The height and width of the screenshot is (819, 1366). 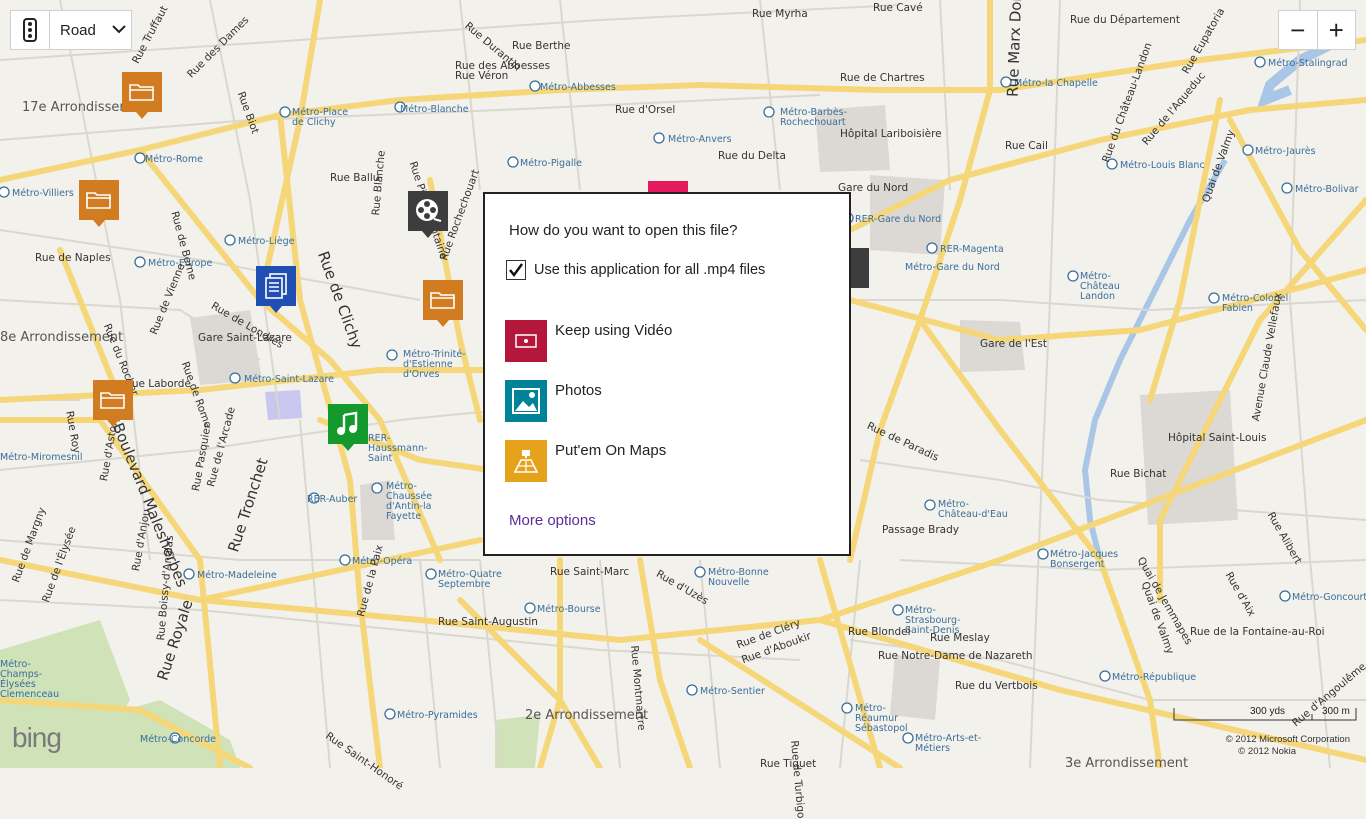 I want to click on map-label: Rue Bichat, so click(x=1138, y=474).